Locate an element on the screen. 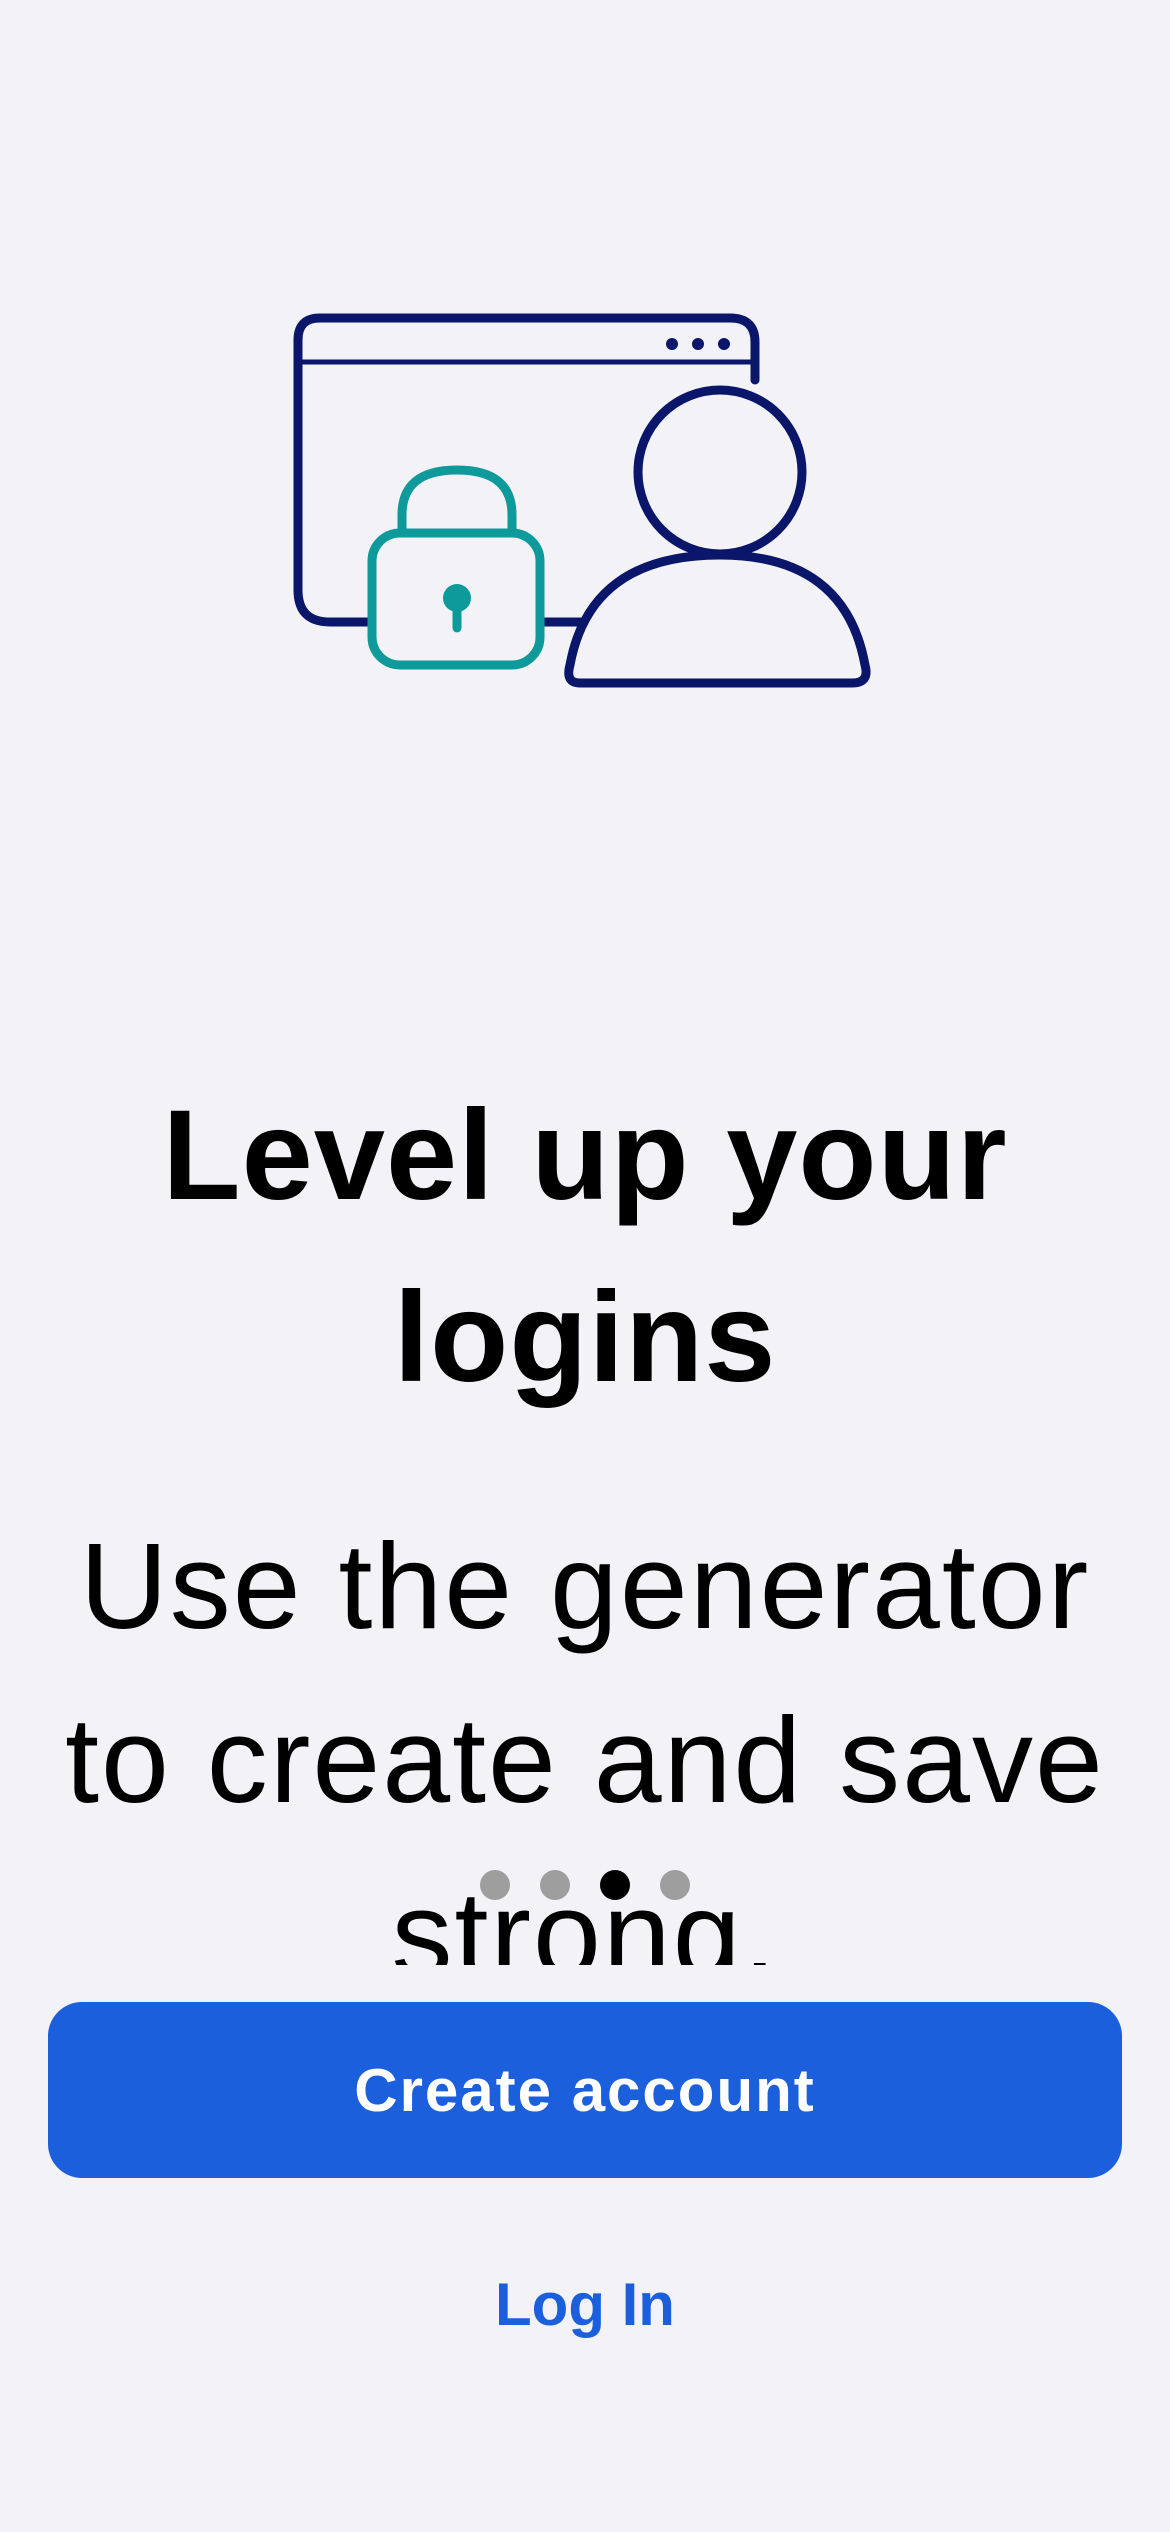 The width and height of the screenshot is (1170, 2532). login-link: Log In is located at coordinates (585, 2305).